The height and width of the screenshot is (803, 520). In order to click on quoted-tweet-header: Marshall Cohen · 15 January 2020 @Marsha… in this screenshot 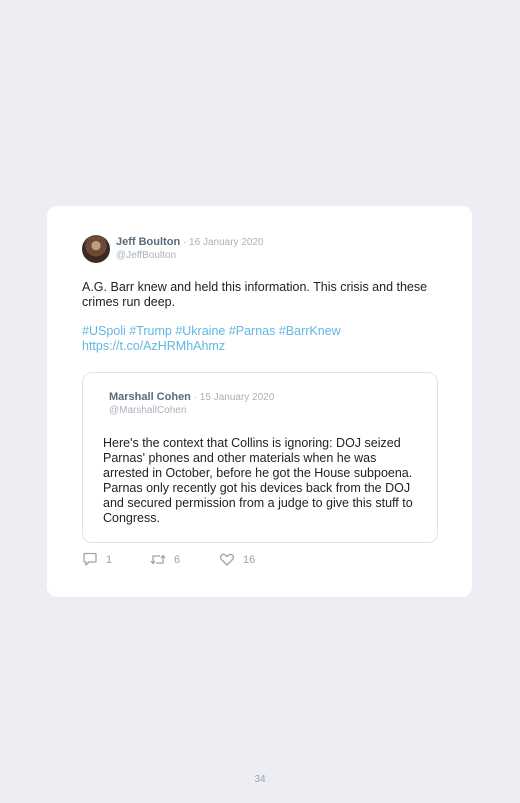, I will do `click(191, 404)`.